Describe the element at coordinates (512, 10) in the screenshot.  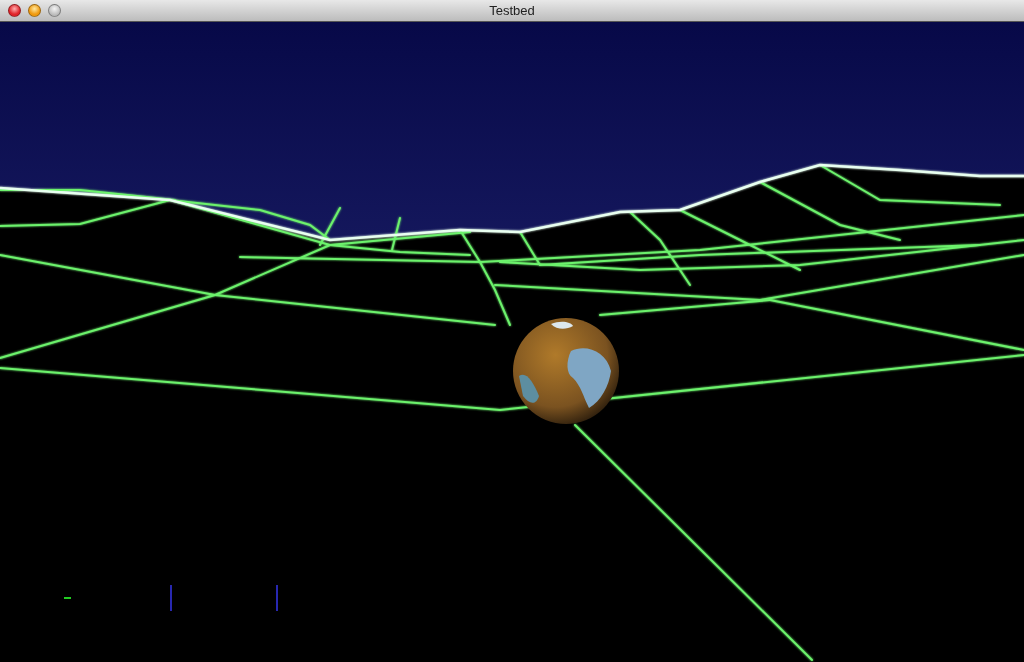
I see `window-title: Testbed` at that location.